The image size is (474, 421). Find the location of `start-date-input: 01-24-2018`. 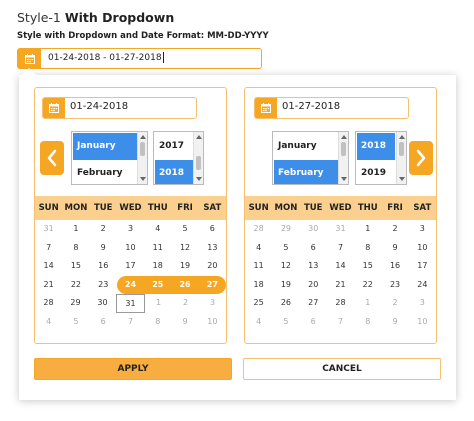

start-date-input: 01-24-2018 is located at coordinates (119, 108).